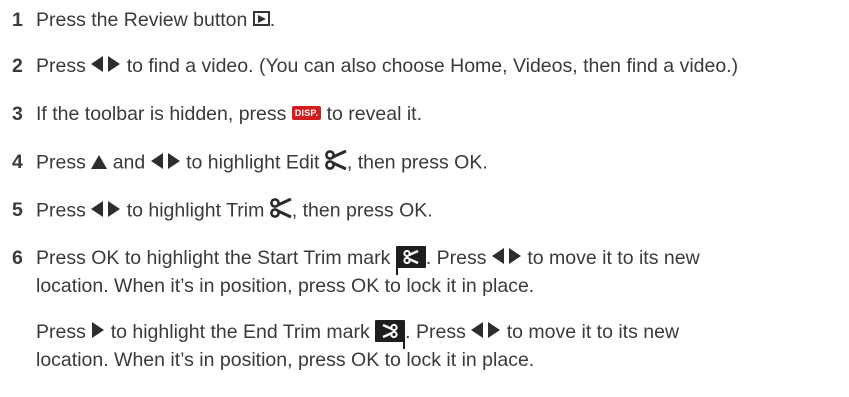 This screenshot has width=849, height=397. I want to click on step-number: 6, so click(17, 258).